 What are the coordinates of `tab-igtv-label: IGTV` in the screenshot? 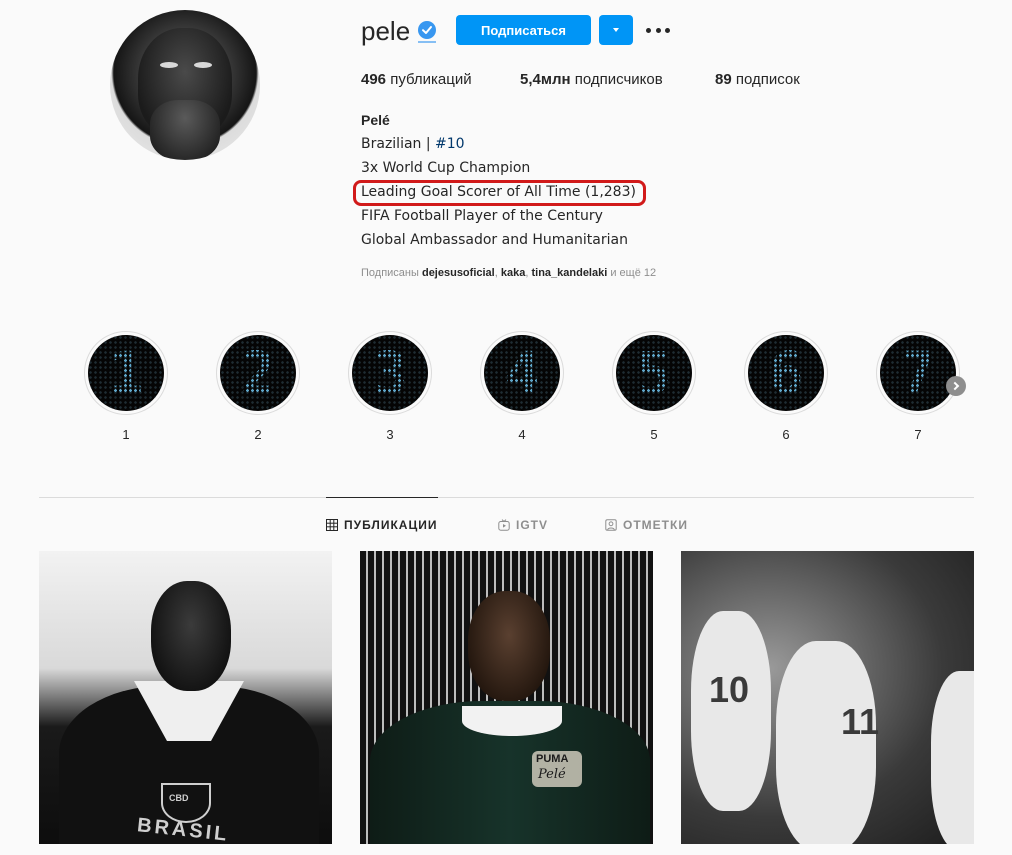 It's located at (532, 525).